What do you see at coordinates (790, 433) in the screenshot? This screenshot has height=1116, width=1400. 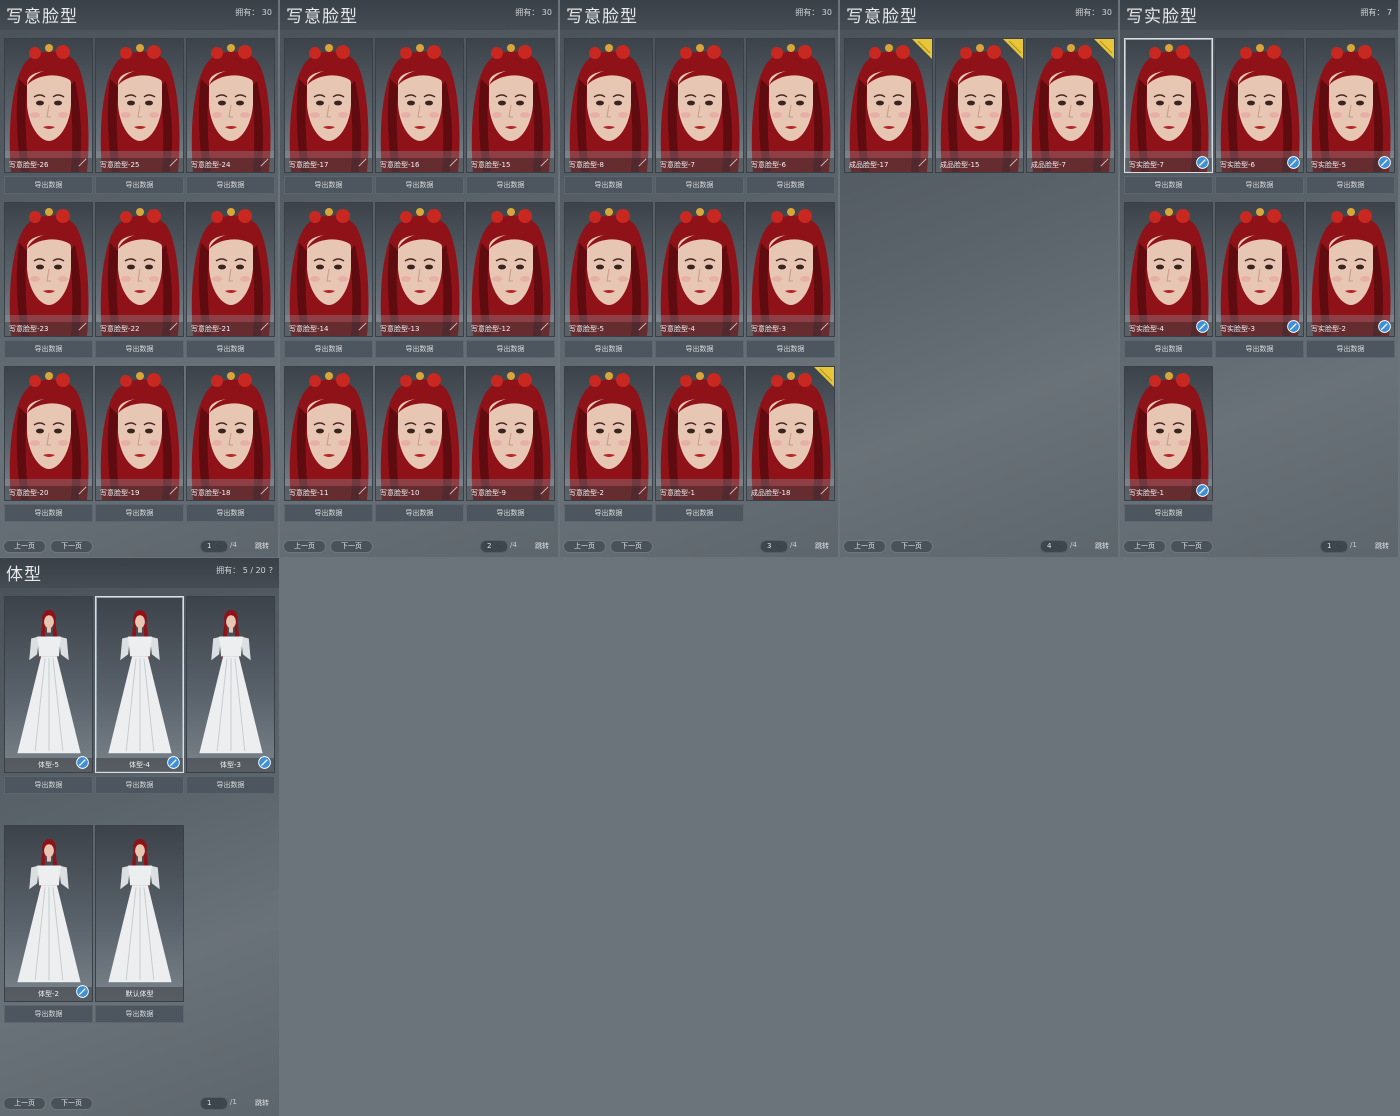 I see `face-card: 成品脸型-18` at bounding box center [790, 433].